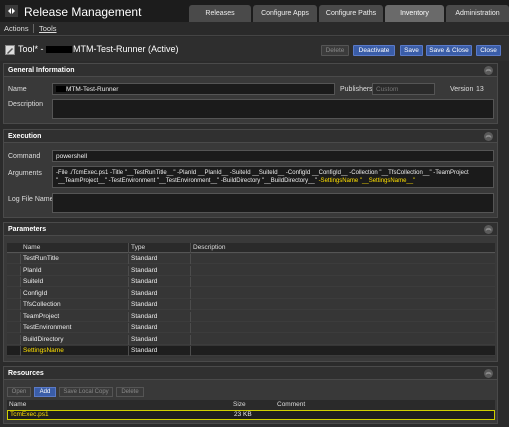 The height and width of the screenshot is (427, 509). What do you see at coordinates (356, 89) in the screenshot?
I see `publishers-label: Publishers` at bounding box center [356, 89].